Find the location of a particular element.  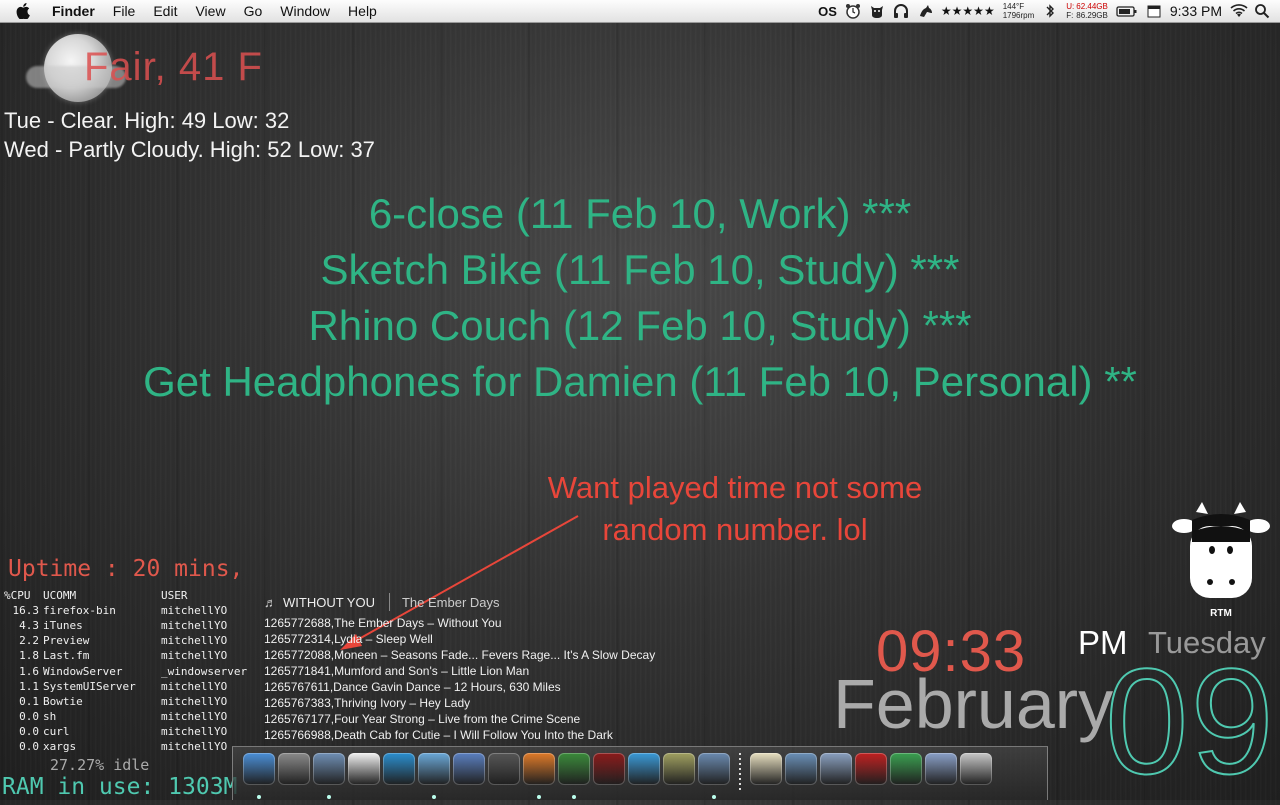

table-row: 0.1 Bowtie mitchellYO is located at coordinates (132, 701).